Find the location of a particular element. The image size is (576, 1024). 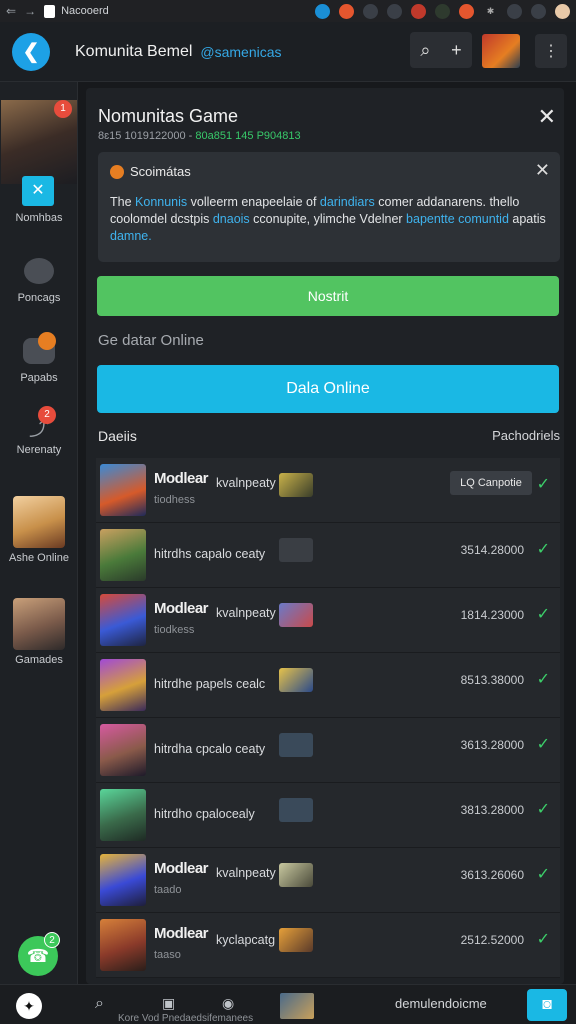

item-description: hitrdhe papels cealc is located at coordinates (210, 684).